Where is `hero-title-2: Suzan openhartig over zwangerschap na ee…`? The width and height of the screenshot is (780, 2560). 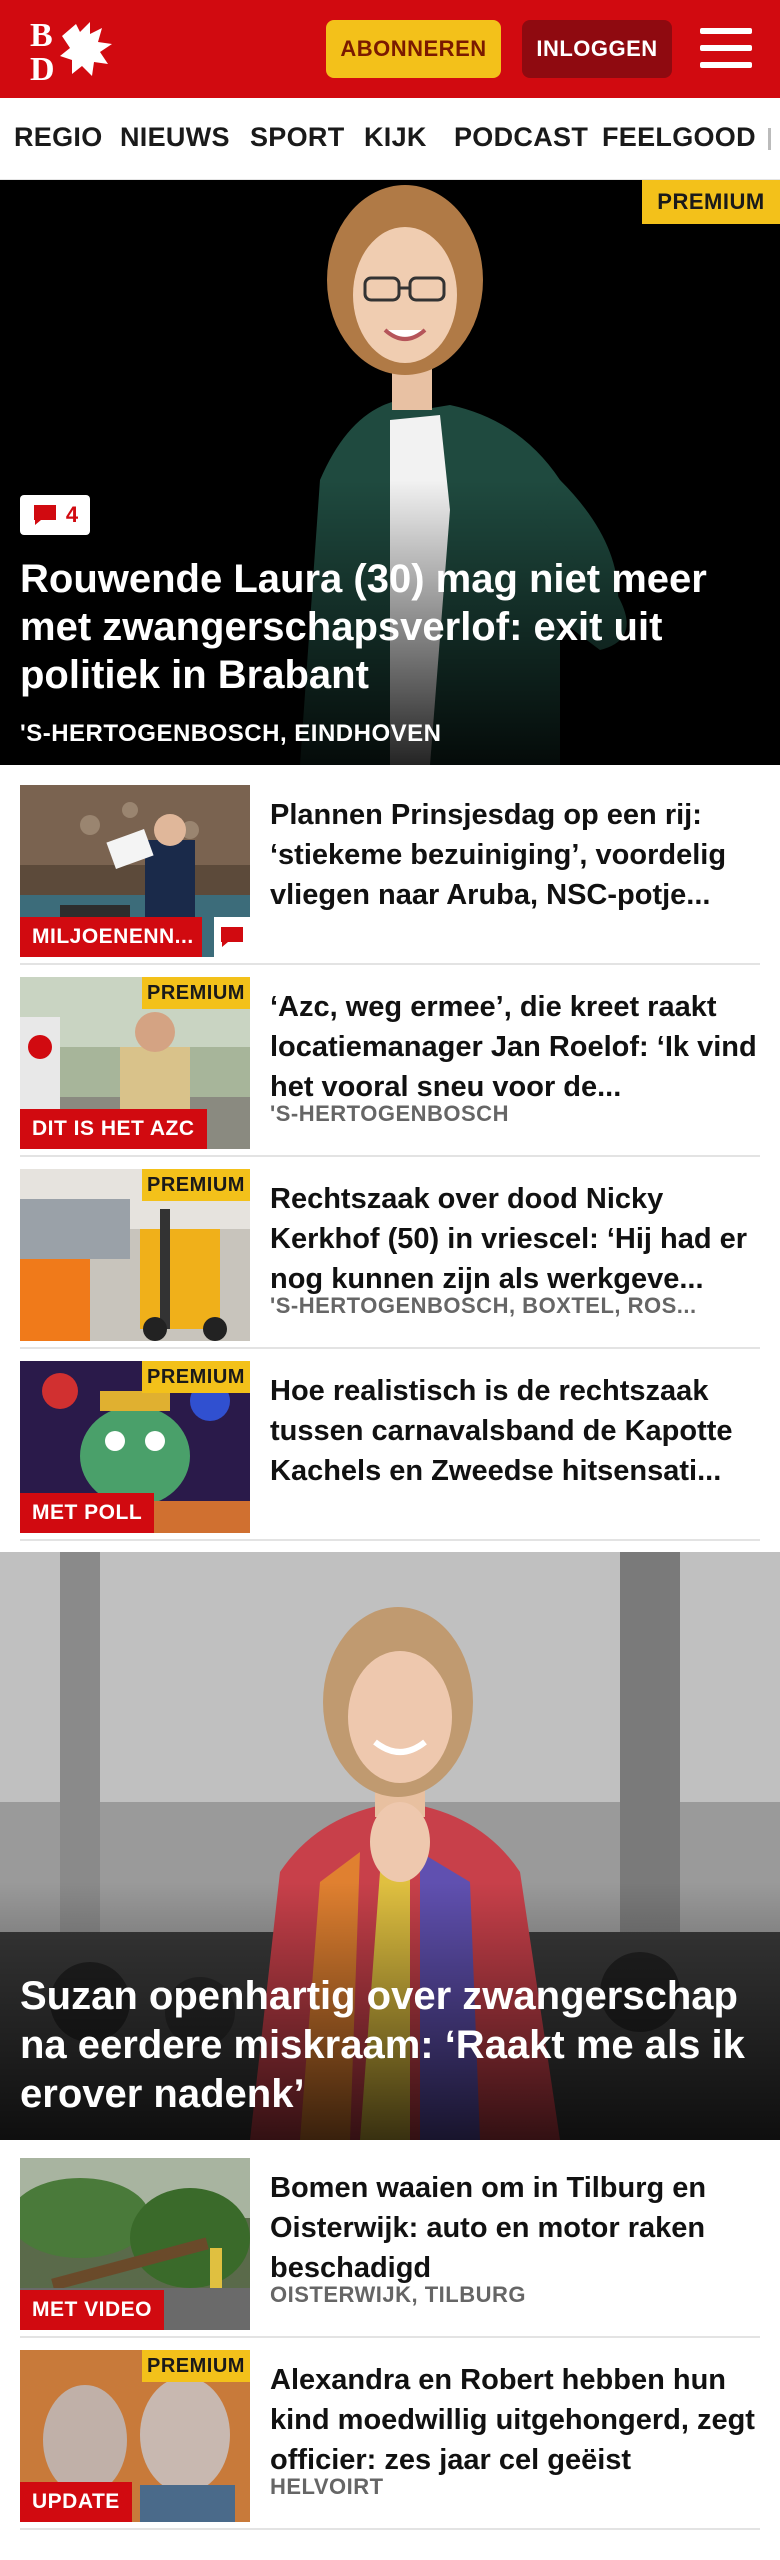
hero-title-2: Suzan openhartig over zwangerschap na ee… is located at coordinates (392, 2045).